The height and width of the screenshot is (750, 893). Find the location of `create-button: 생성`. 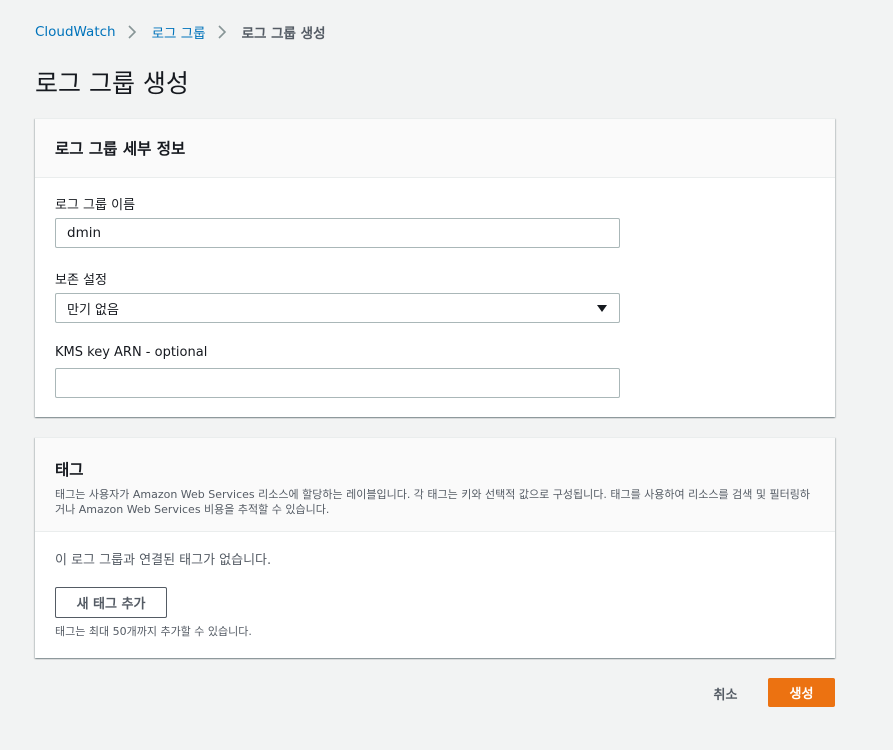

create-button: 생성 is located at coordinates (801, 692).